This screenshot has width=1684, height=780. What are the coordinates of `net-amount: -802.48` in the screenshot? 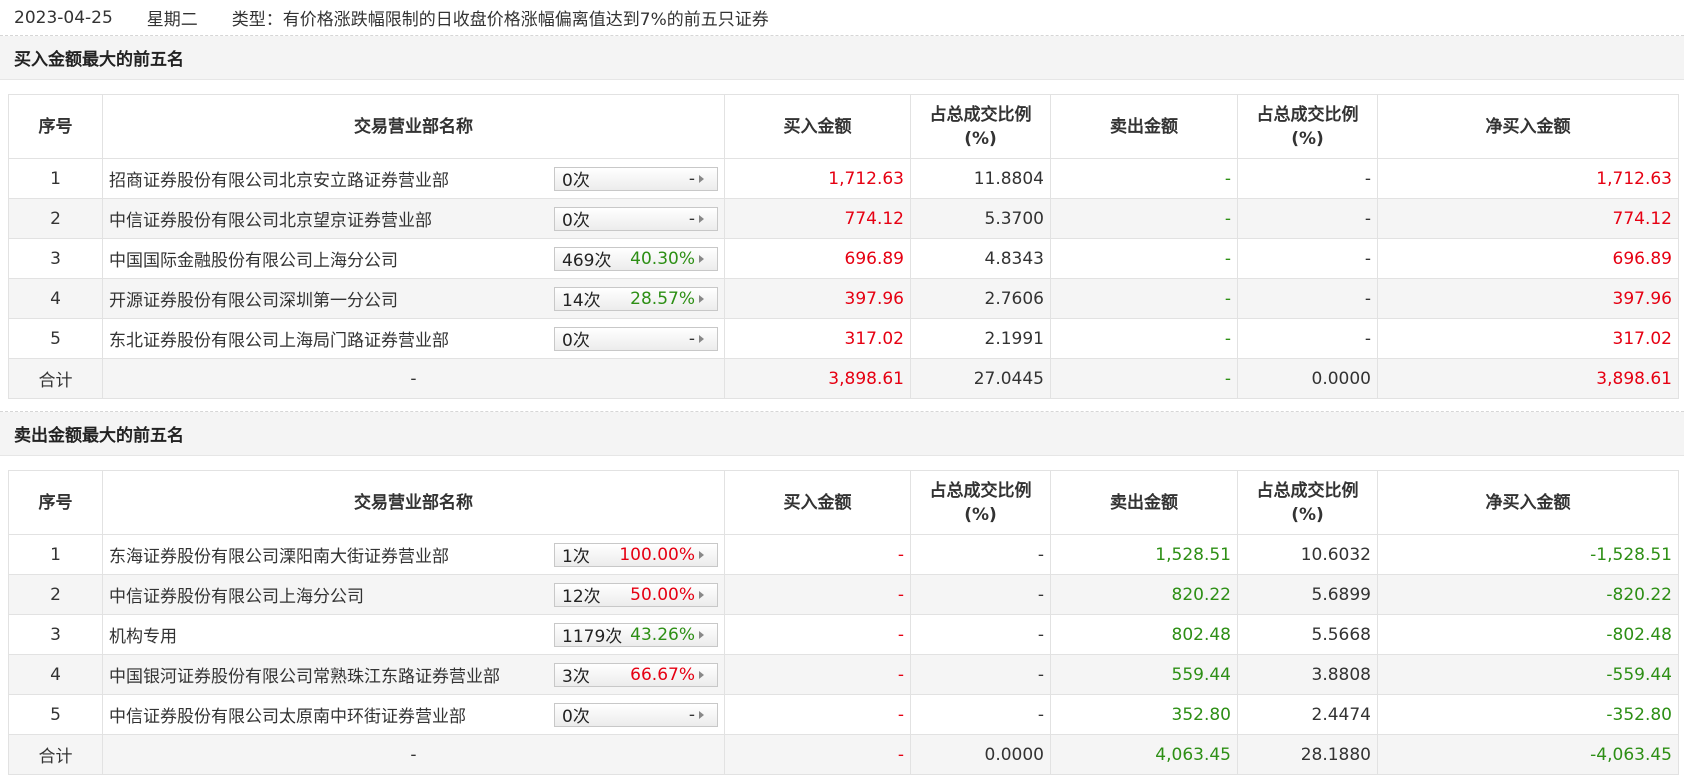 It's located at (1528, 634).